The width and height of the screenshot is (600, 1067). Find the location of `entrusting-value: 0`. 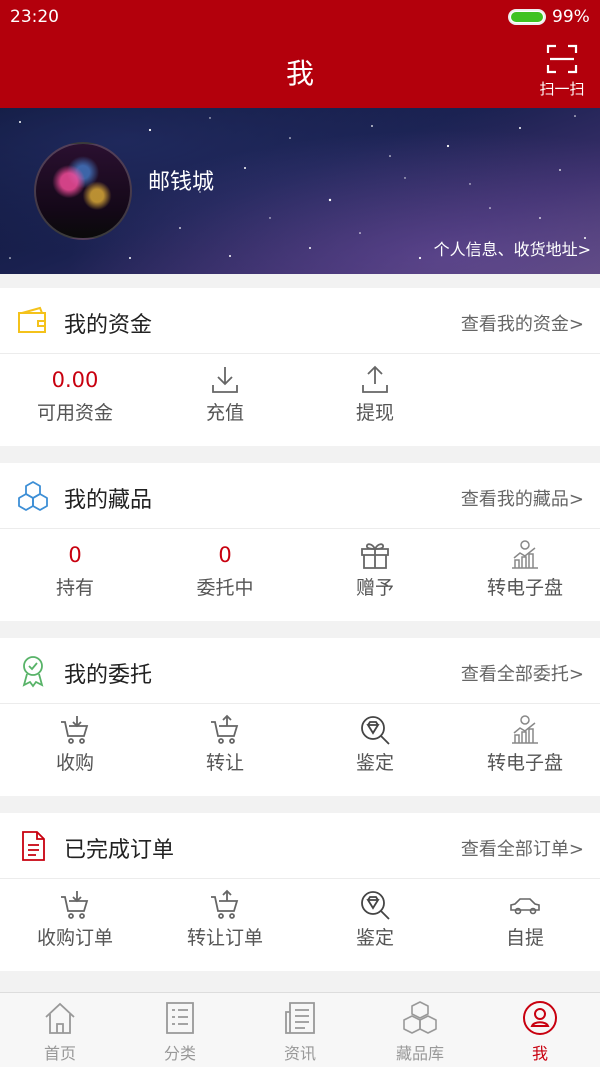

entrusting-value: 0 is located at coordinates (225, 555).